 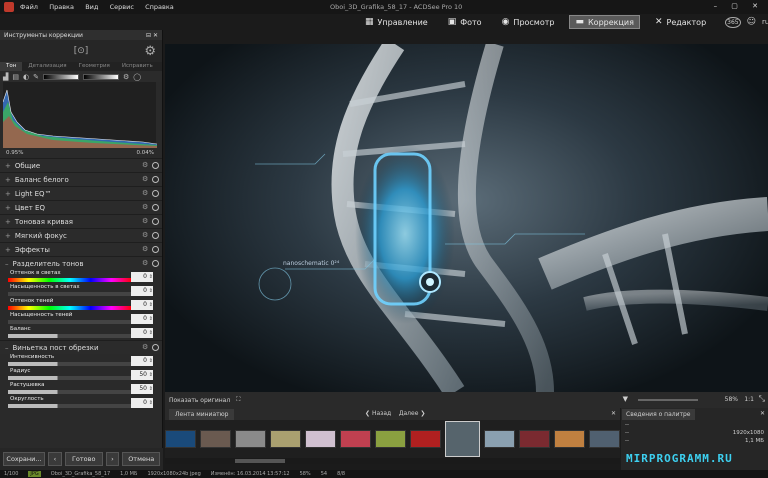 What do you see at coordinates (5, 77) in the screenshot?
I see `histogram-icon: ▟` at bounding box center [5, 77].